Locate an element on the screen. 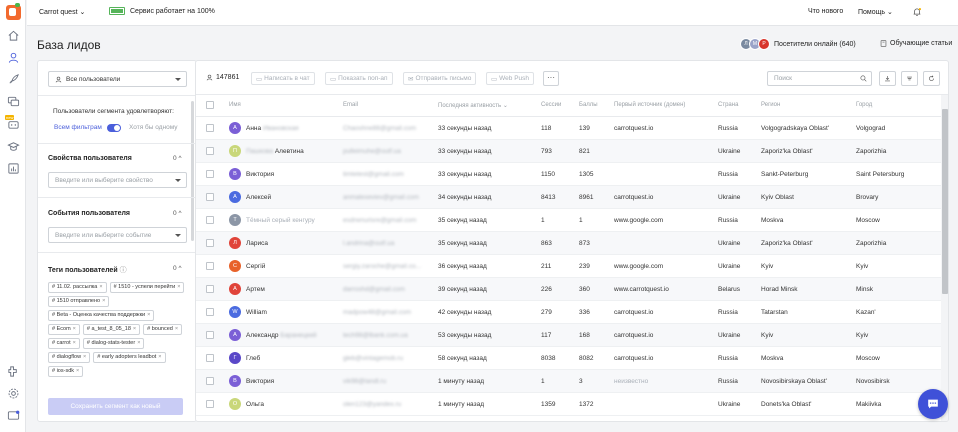 This screenshot has height=432, width=958. column-header-email: Email is located at coordinates (350, 105).